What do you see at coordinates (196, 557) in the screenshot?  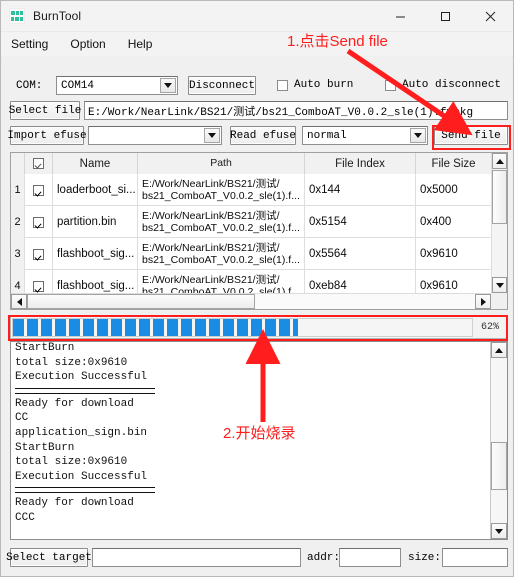 I see `target-input` at bounding box center [196, 557].